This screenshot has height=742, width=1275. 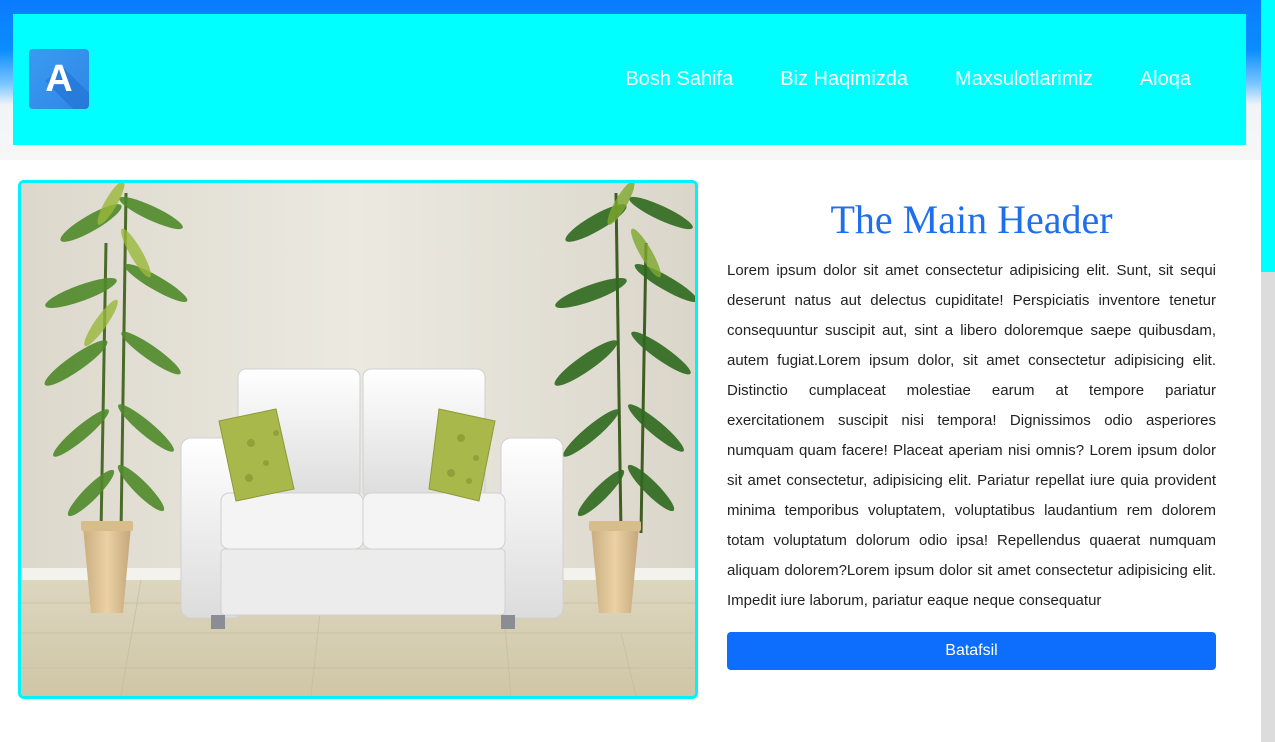 What do you see at coordinates (1268, 136) in the screenshot?
I see `scrollbar-thumb` at bounding box center [1268, 136].